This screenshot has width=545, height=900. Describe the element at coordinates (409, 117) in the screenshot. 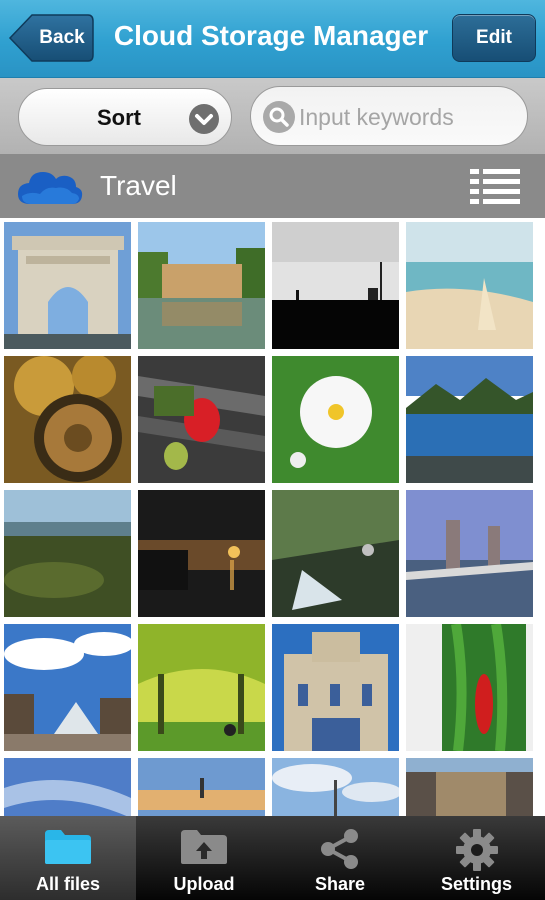

I see `search-input` at that location.